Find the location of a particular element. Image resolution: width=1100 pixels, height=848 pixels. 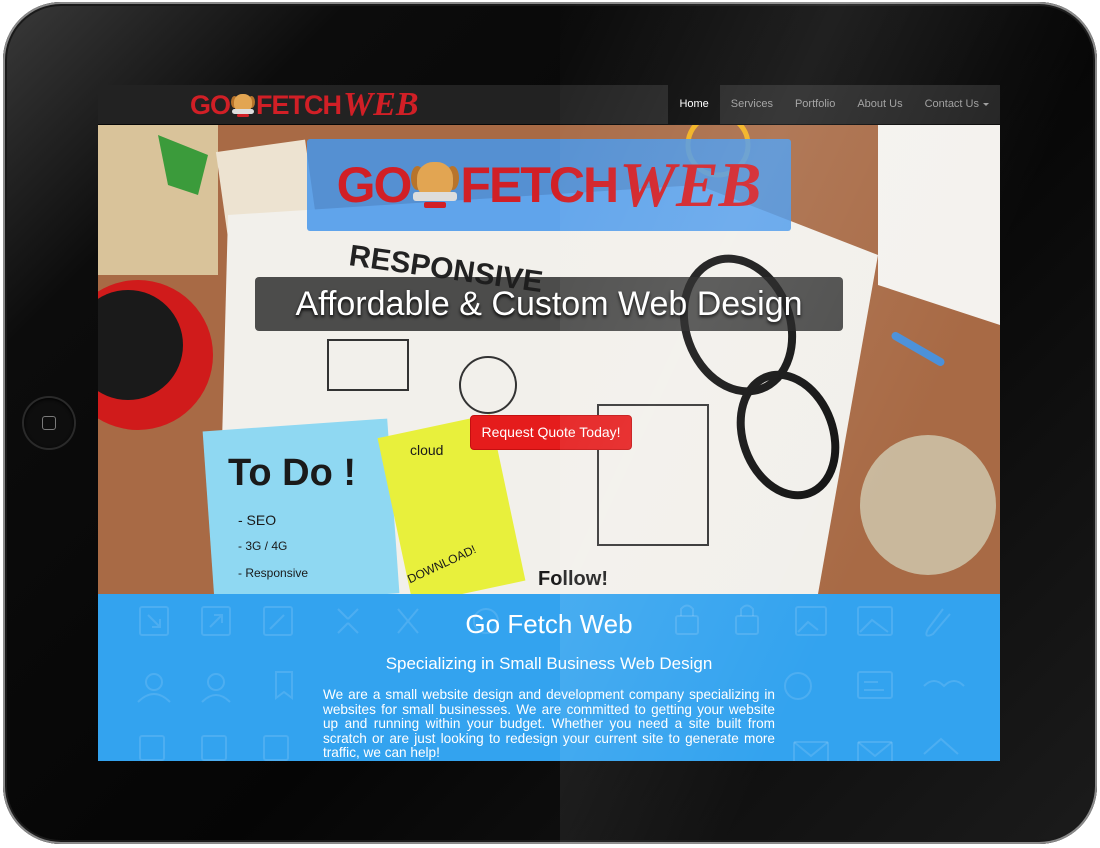

nav-contact-us-label: Contact Us is located at coordinates (951, 104).